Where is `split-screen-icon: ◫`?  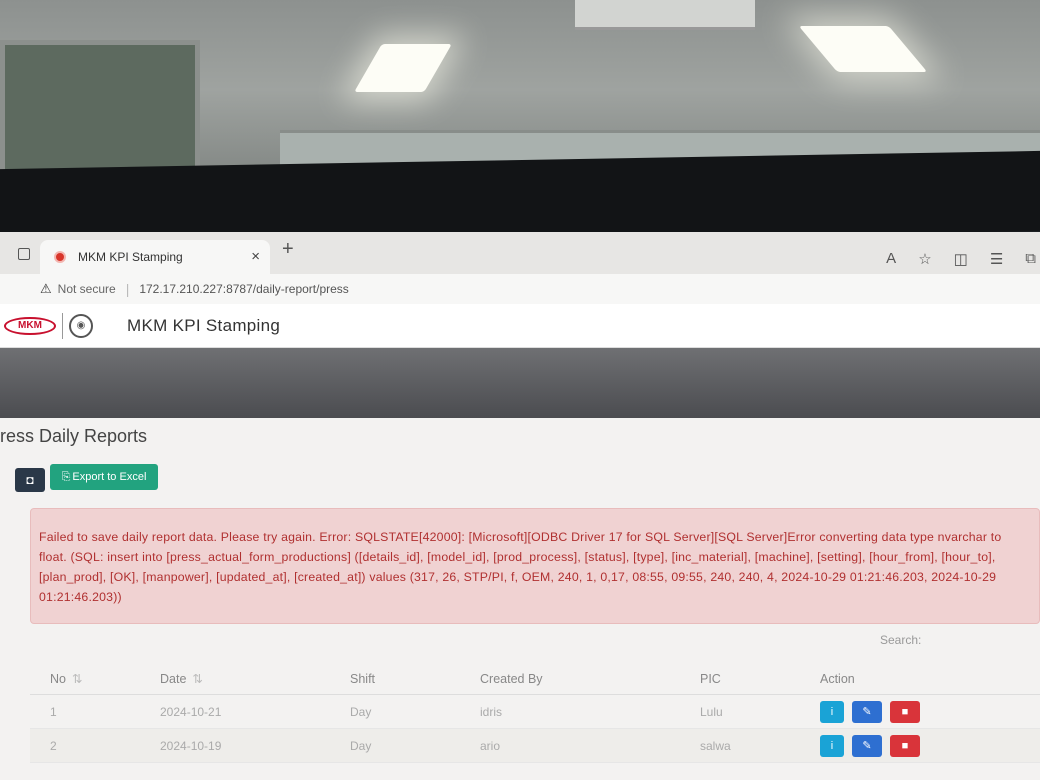 split-screen-icon: ◫ is located at coordinates (961, 259).